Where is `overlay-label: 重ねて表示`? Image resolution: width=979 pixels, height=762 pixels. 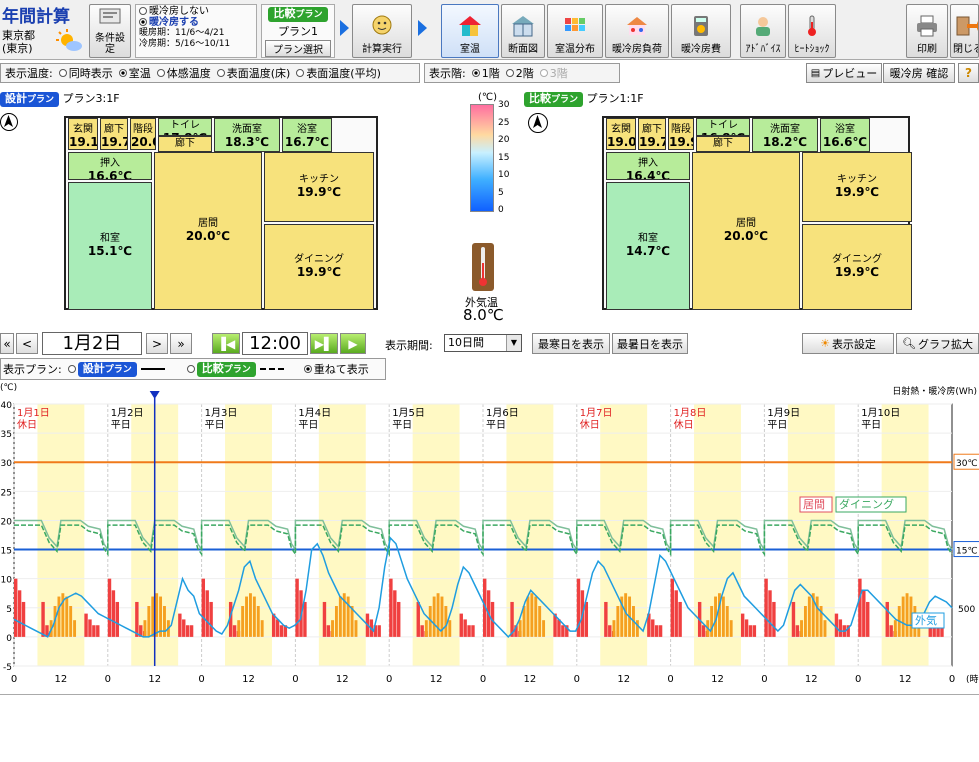 overlay-label: 重ねて表示 is located at coordinates (341, 369).